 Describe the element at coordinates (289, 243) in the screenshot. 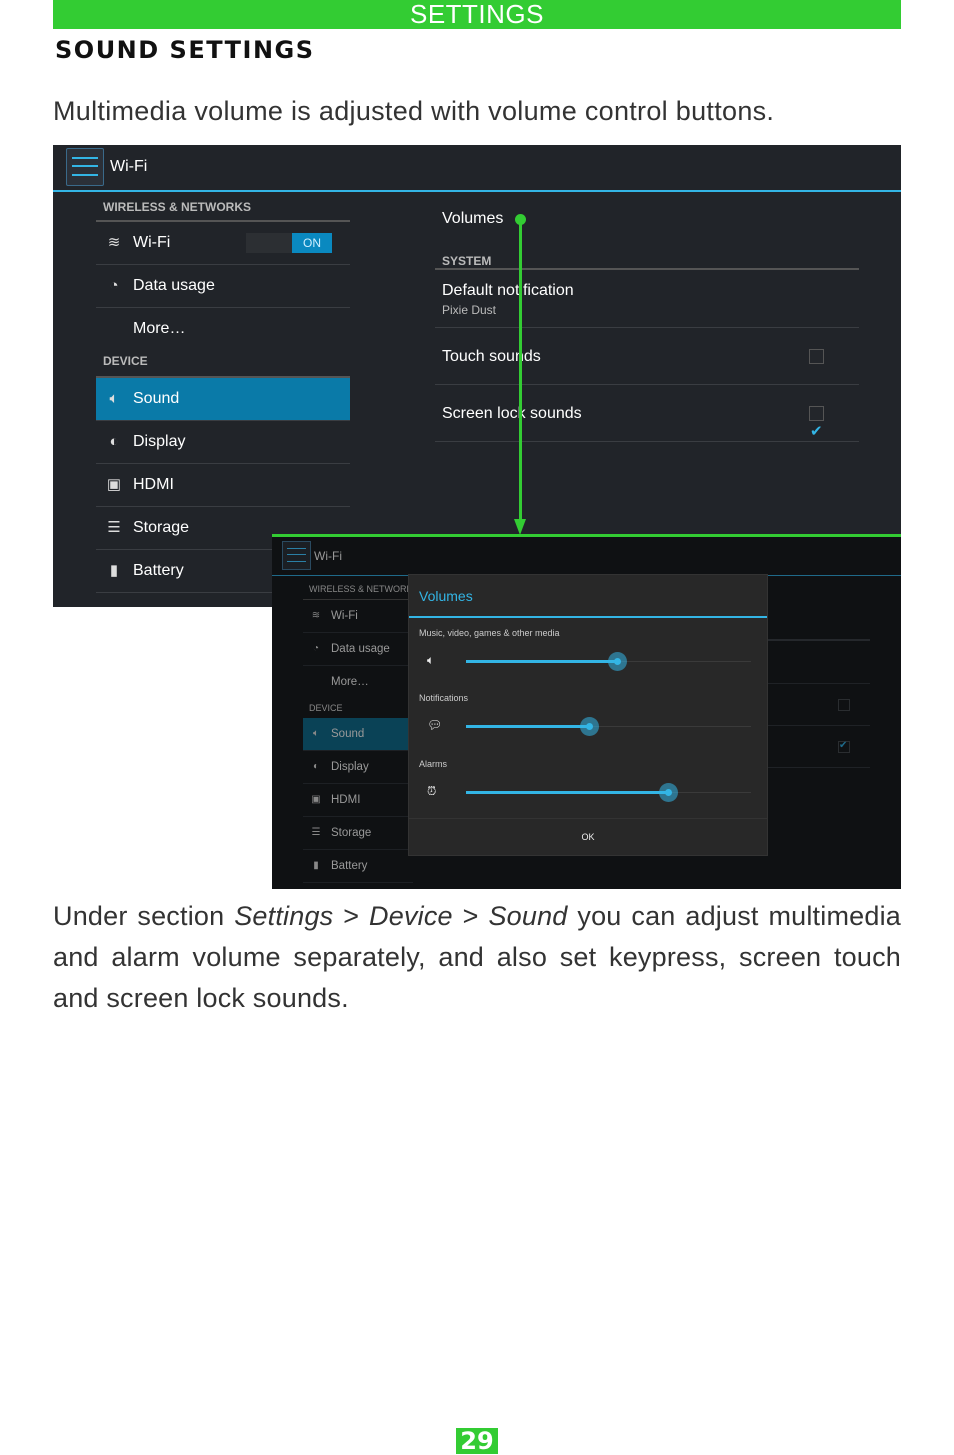

I see `wifi-toggle: ON` at that location.